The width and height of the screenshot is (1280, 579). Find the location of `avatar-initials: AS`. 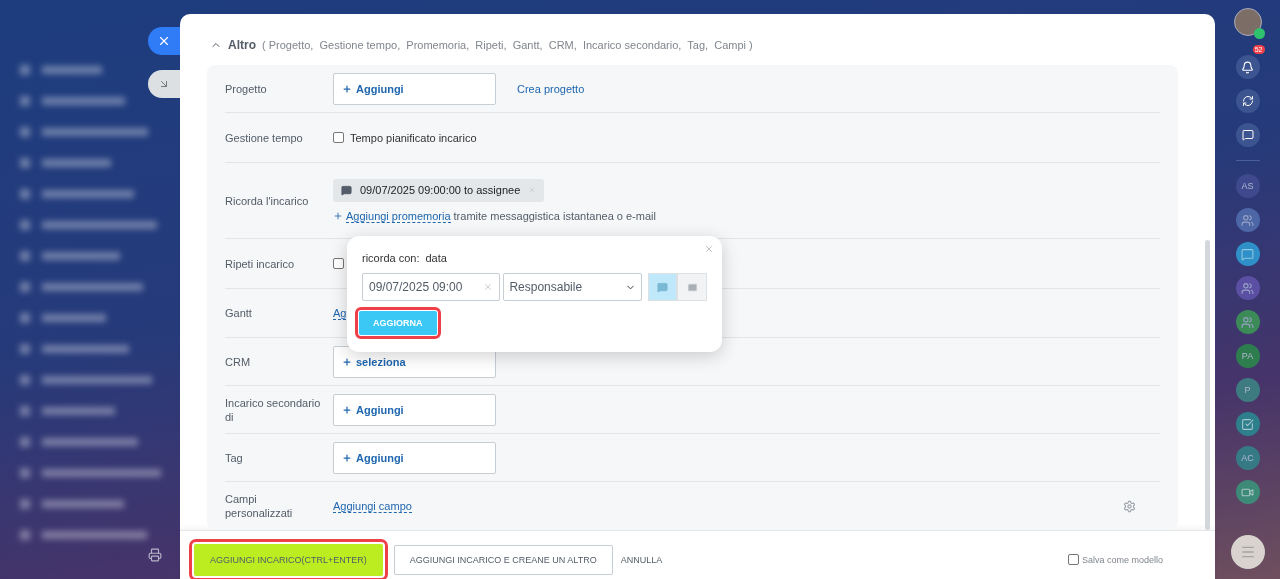

avatar-initials: AS is located at coordinates (1247, 186).